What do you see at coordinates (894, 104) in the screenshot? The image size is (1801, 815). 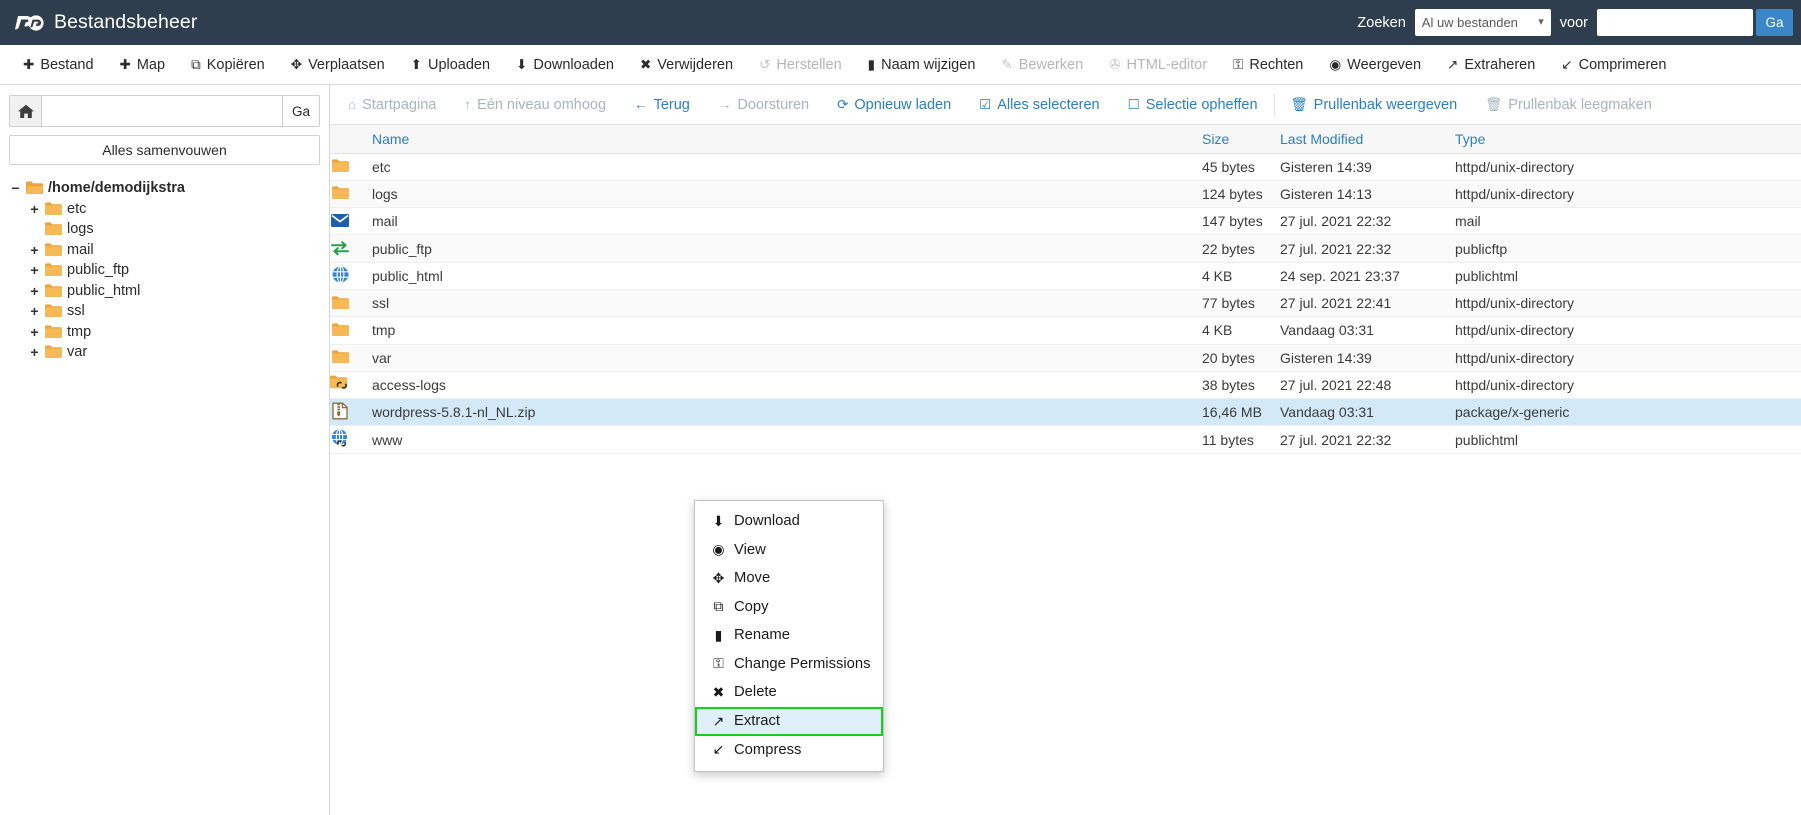 I see `nav-item-opnieuw-laden: ⟳ Opnieuw laden` at bounding box center [894, 104].